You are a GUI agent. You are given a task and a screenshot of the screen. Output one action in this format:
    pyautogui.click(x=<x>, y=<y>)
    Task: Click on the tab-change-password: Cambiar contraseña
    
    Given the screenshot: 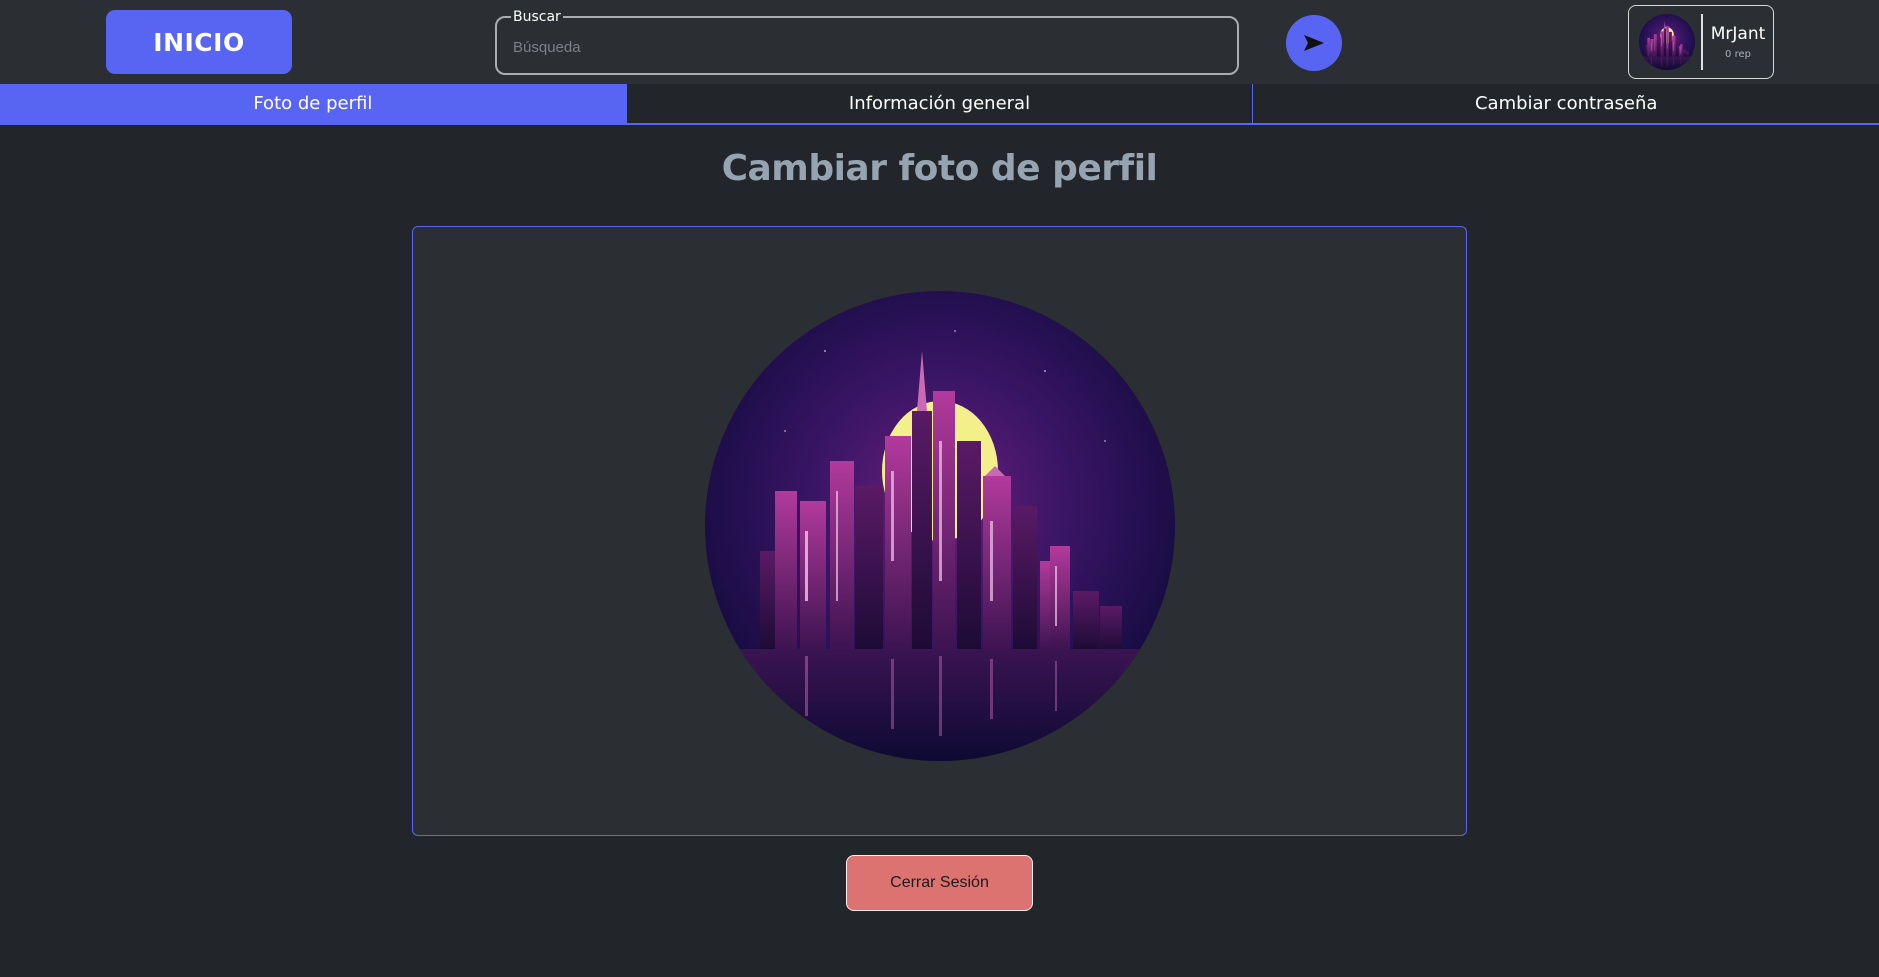 What is the action you would take?
    pyautogui.click(x=1565, y=103)
    